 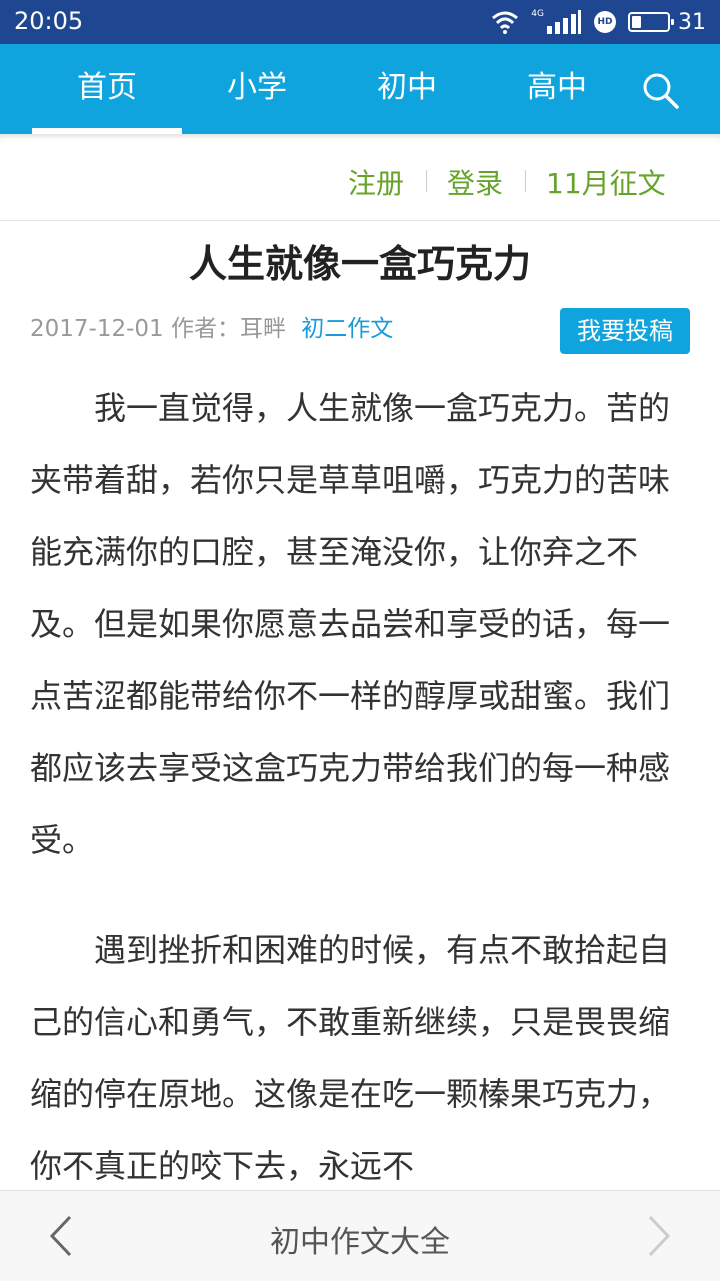 I want to click on article-title: 人生就像一盒巧克力, so click(x=359, y=264).